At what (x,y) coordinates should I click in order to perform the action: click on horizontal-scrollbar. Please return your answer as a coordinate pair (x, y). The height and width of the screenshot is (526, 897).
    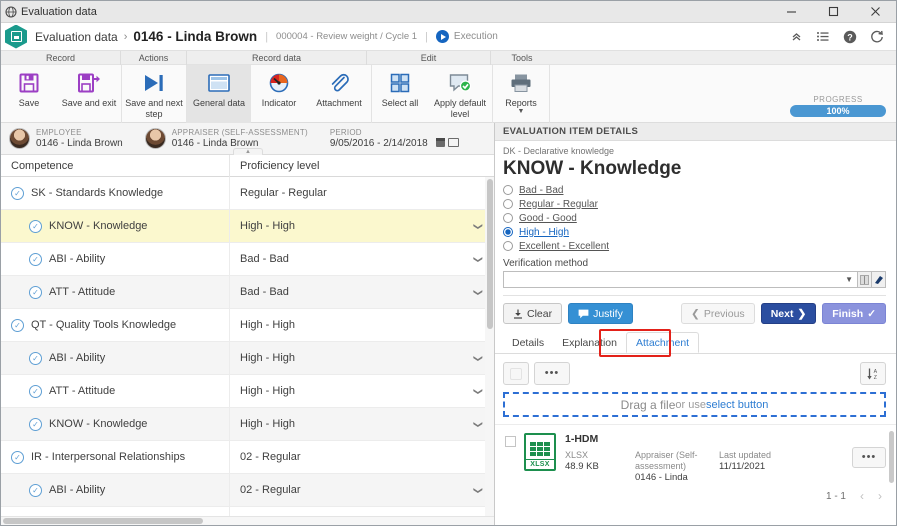
    Looking at the image, I should click on (247, 520).